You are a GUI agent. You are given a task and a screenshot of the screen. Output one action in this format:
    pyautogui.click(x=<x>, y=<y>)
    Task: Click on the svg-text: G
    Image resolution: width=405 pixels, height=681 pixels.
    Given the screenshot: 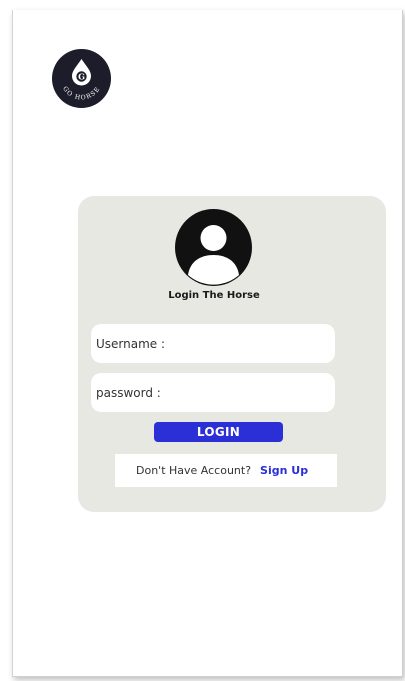 What is the action you would take?
    pyautogui.click(x=81, y=77)
    